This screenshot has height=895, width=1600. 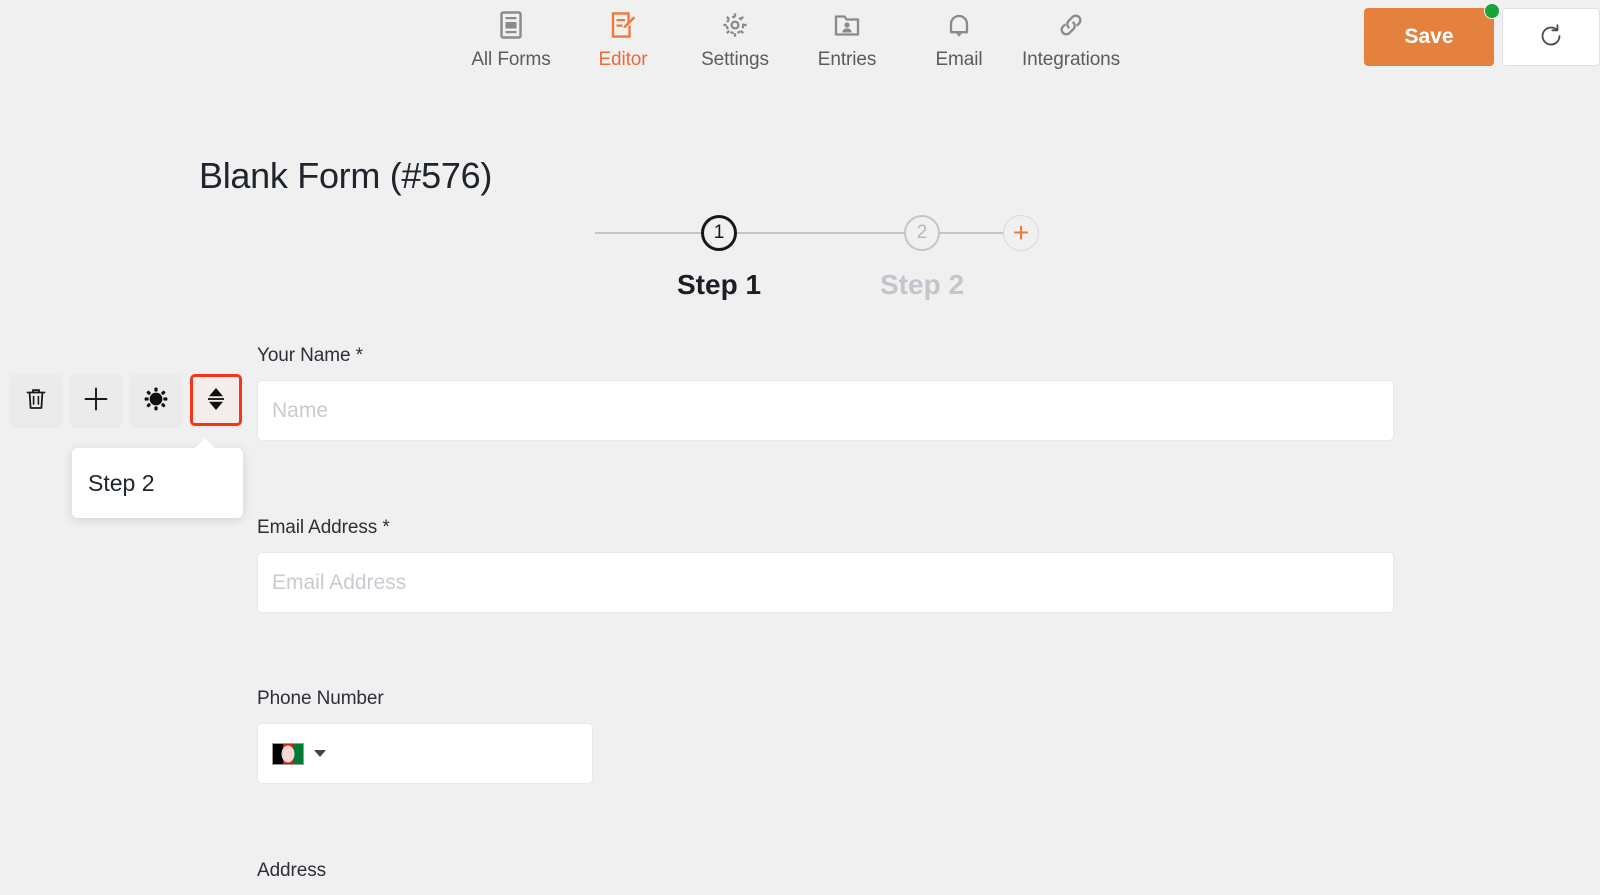 I want to click on save-button: Save, so click(x=1432, y=34).